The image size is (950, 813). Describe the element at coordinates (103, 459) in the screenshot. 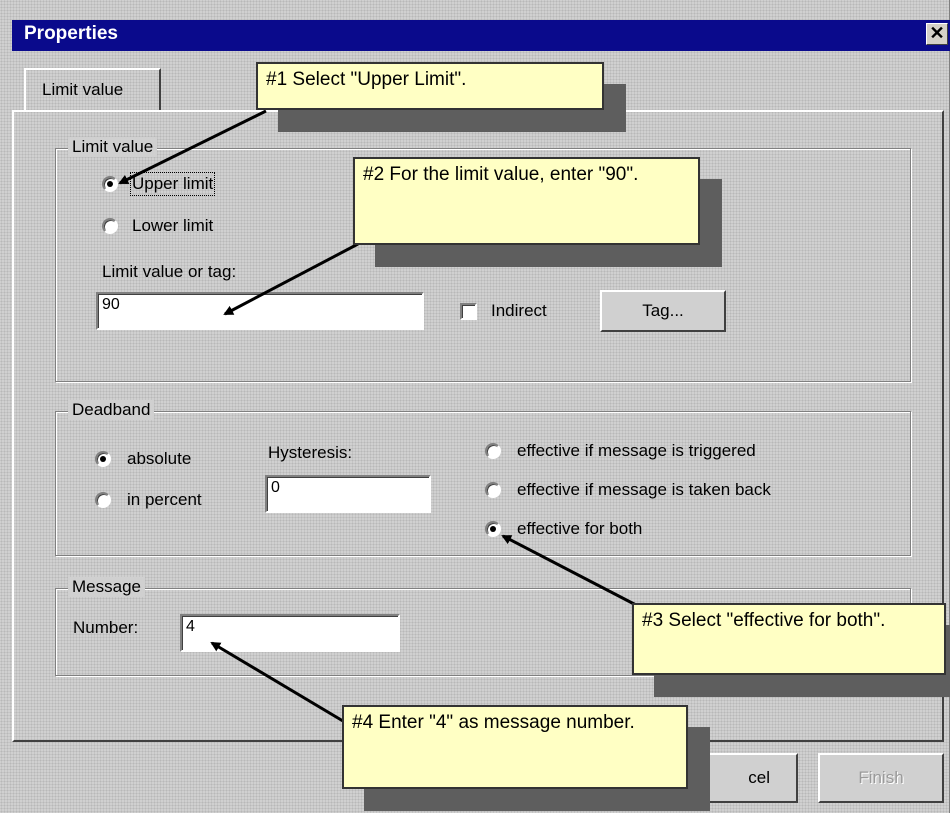

I see `absolute-radio` at that location.